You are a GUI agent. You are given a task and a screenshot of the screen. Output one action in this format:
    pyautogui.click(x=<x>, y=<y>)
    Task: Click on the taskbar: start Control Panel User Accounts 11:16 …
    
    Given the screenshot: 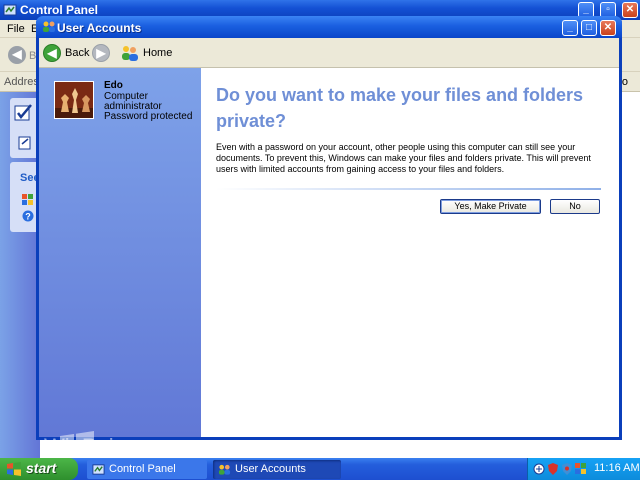 What is the action you would take?
    pyautogui.click(x=320, y=469)
    